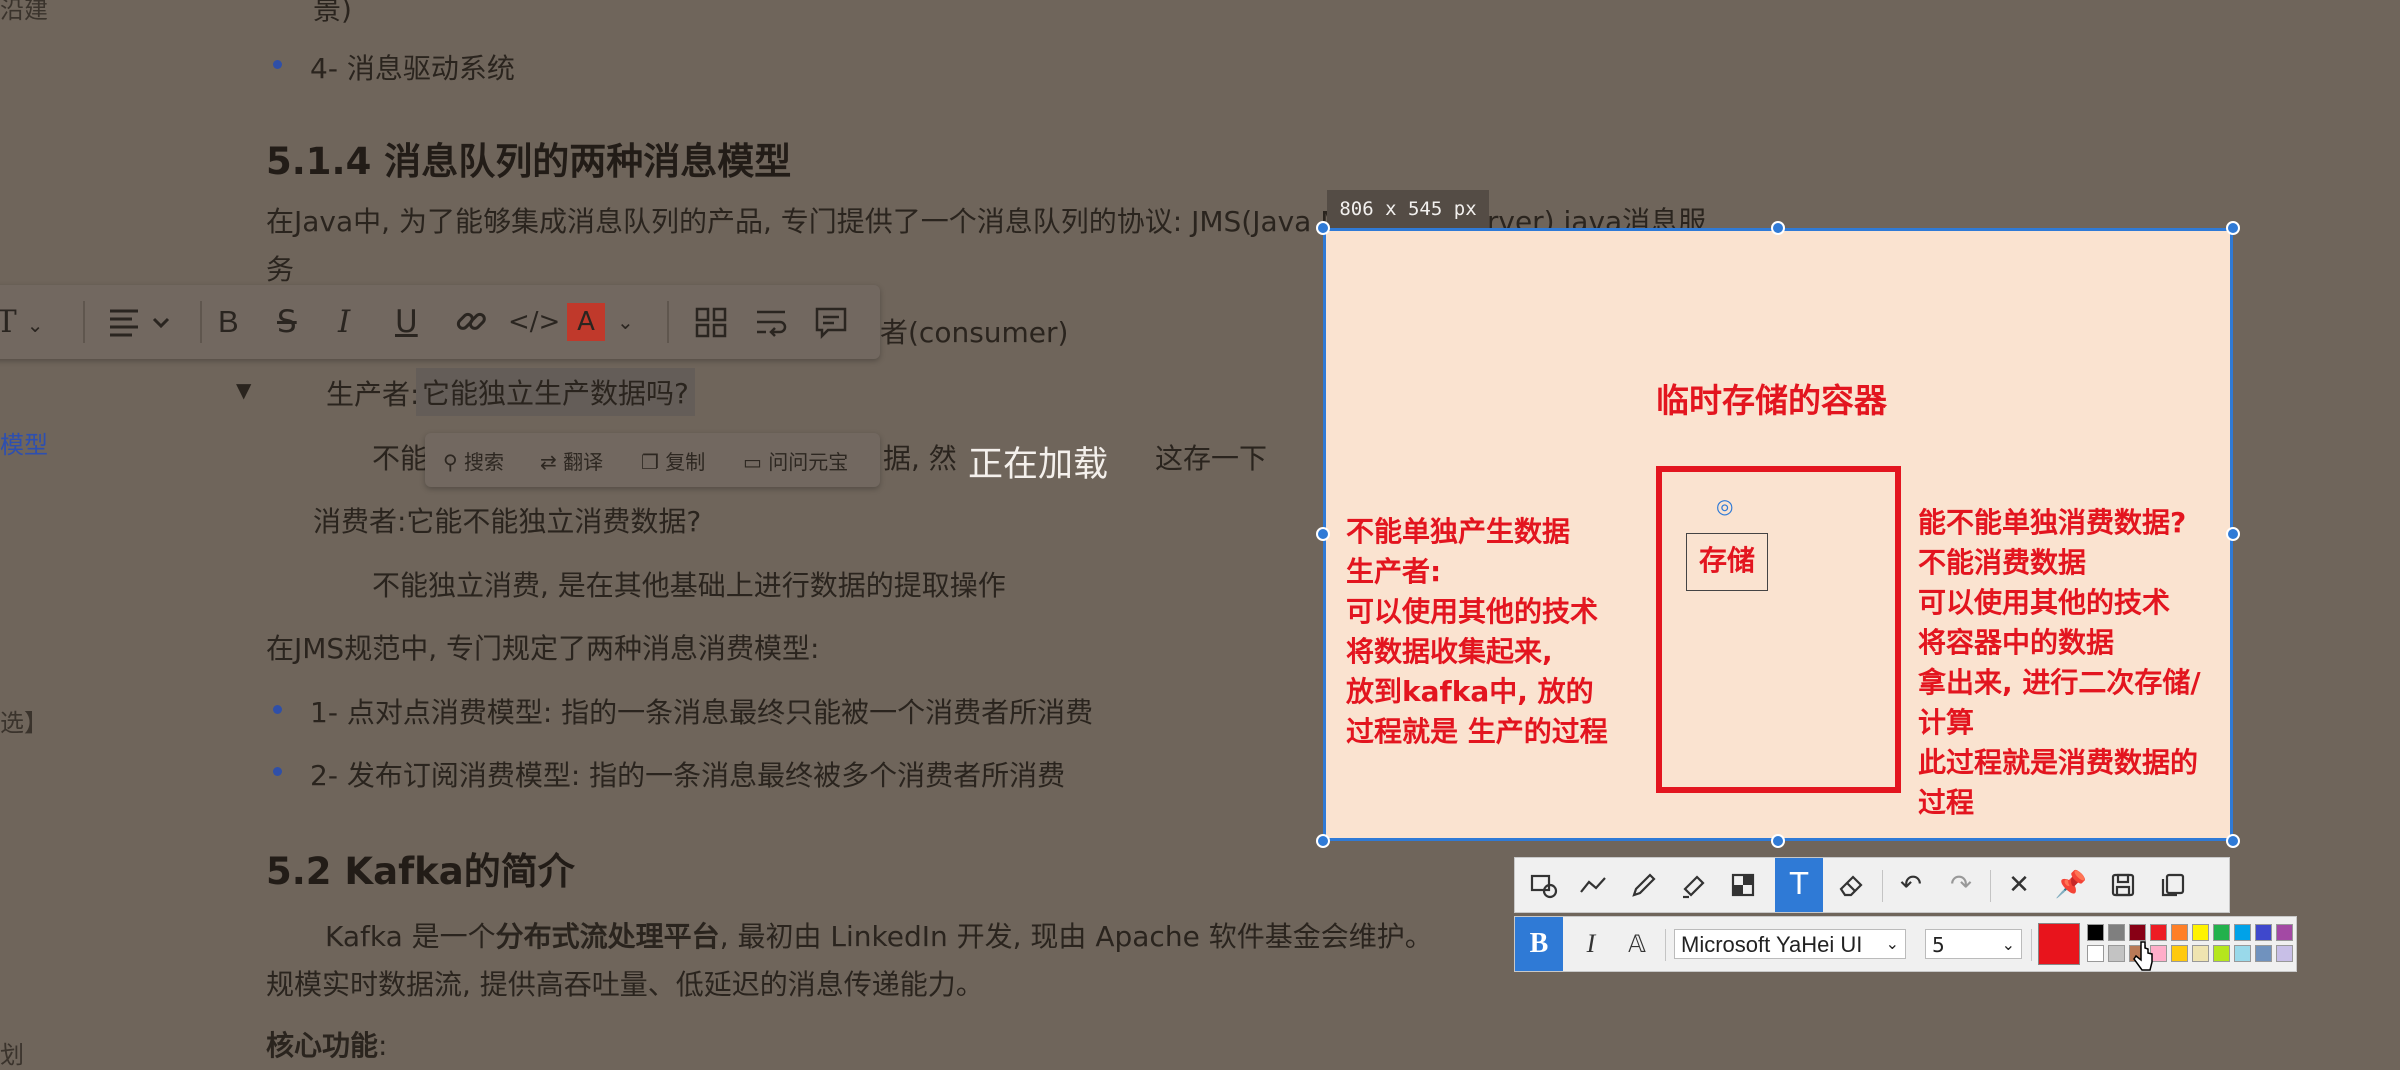 The height and width of the screenshot is (1070, 2400). What do you see at coordinates (450, 462) in the screenshot?
I see `search-icon: ⚲` at bounding box center [450, 462].